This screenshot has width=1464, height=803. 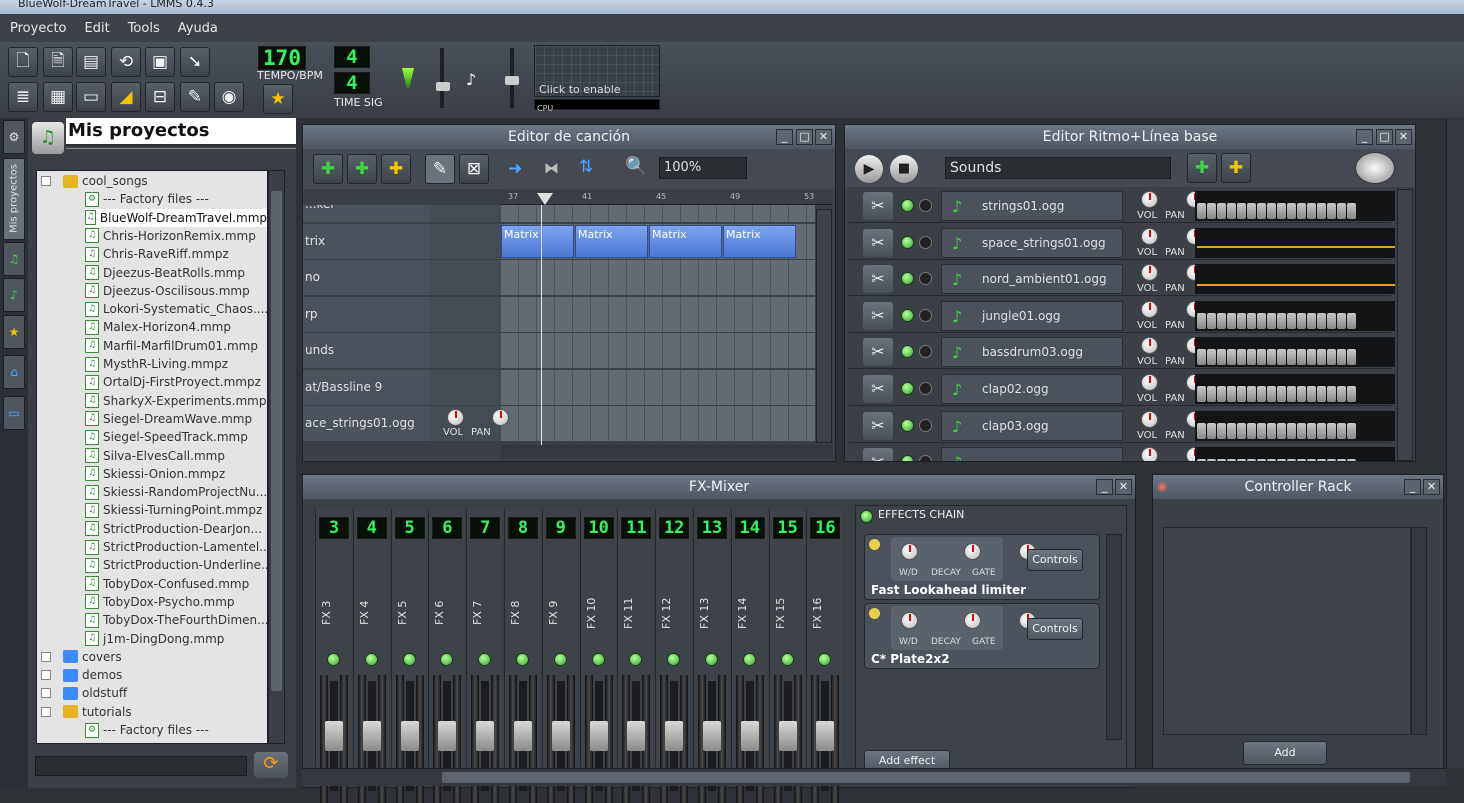 What do you see at coordinates (352, 83) in the screenshot?
I see `timesig-denominator: 4` at bounding box center [352, 83].